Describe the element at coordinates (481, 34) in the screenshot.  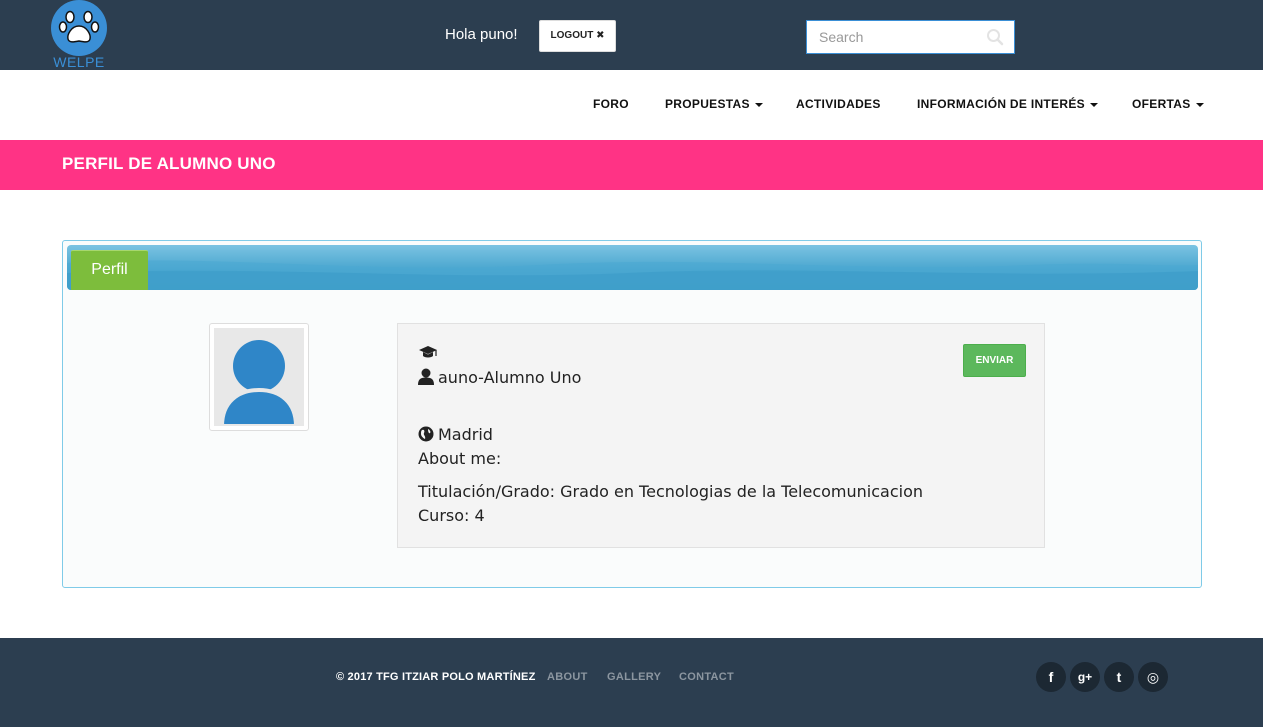
I see `greeting-text: Hola puno!` at that location.